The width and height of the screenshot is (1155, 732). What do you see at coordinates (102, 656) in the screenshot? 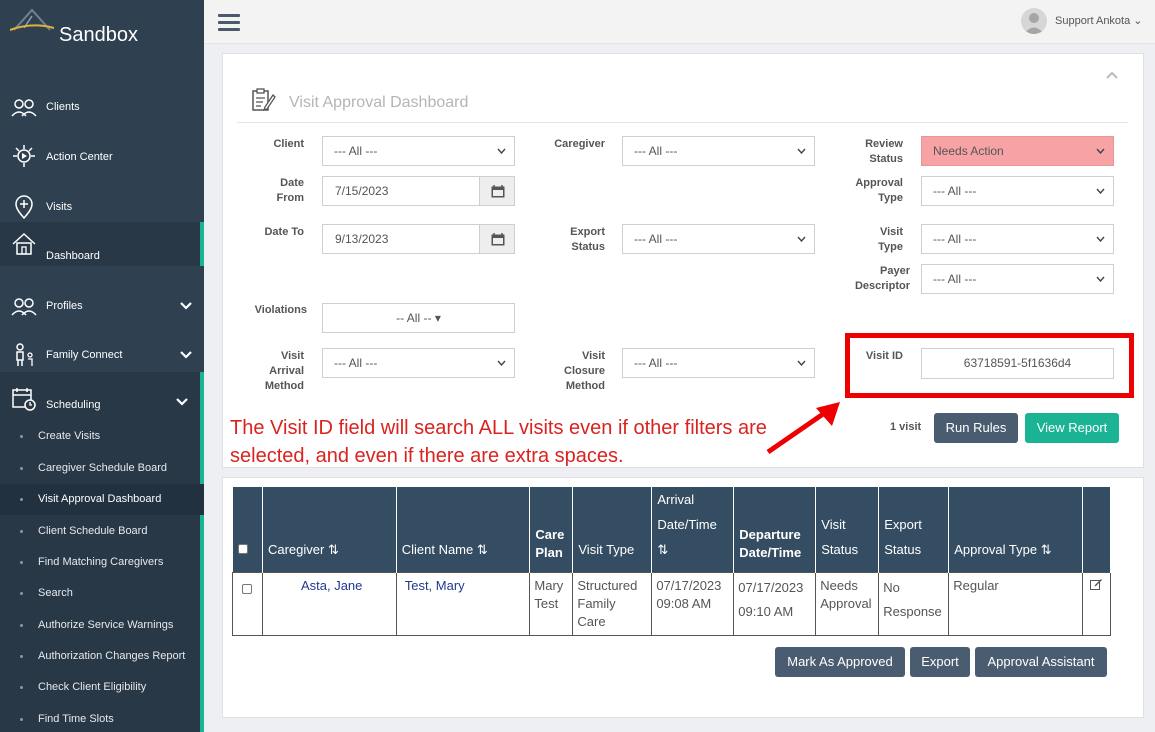
I see `submenu-item-authorization-changes-report: Authorization Changes Report` at bounding box center [102, 656].